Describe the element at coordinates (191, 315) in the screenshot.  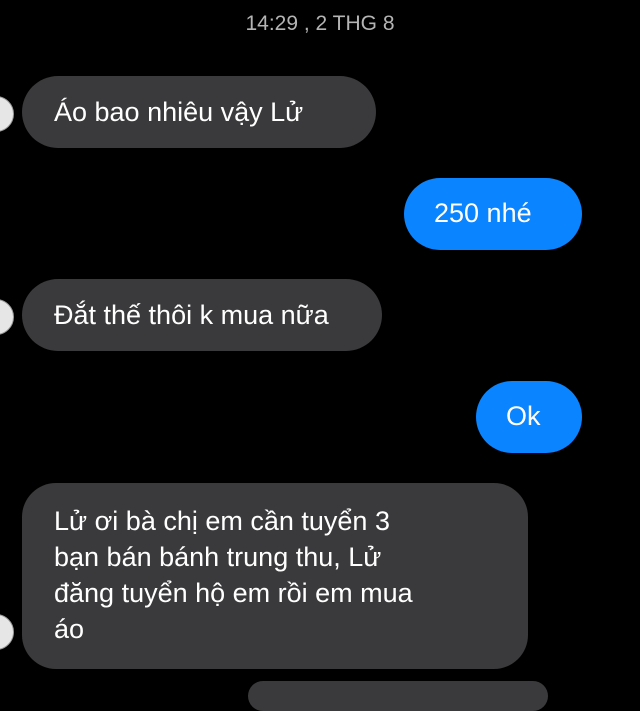
I see `message-text: Đắt thế thôi k mua nữa` at that location.